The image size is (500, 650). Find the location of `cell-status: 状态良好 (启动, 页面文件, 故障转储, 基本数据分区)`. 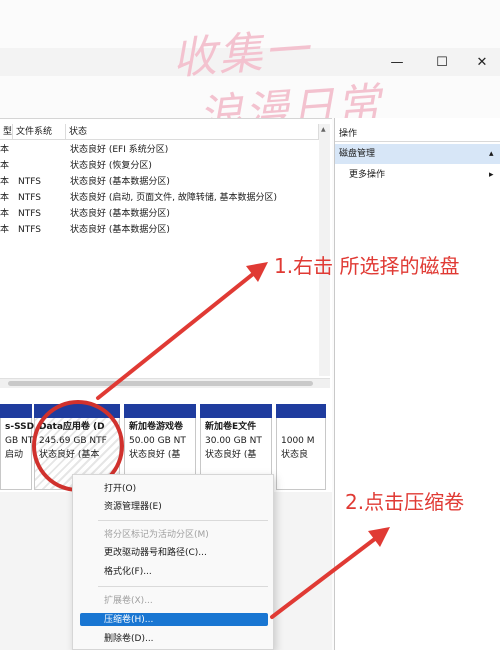

cell-status: 状态良好 (启动, 页面文件, 故障转储, 基本数据分区) is located at coordinates (174, 198).